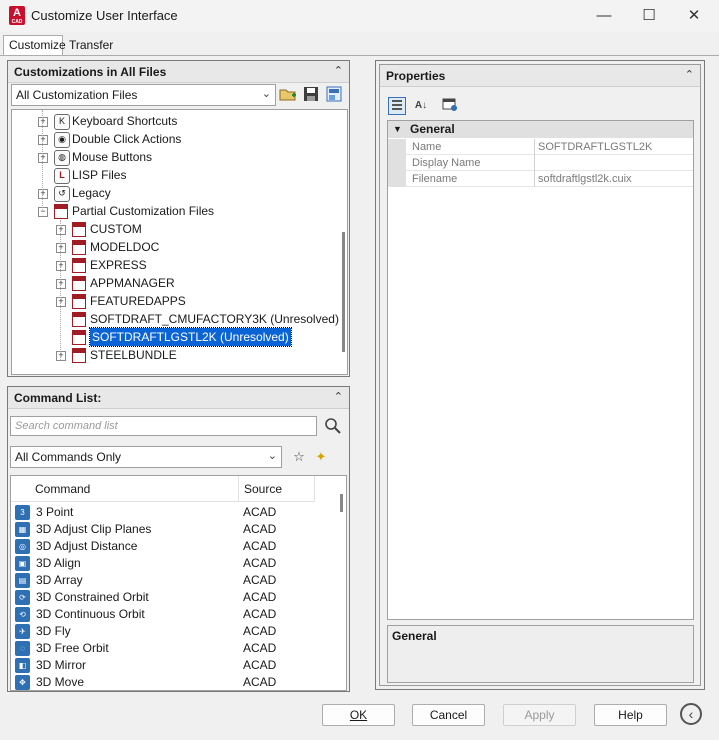 This screenshot has width=719, height=740. What do you see at coordinates (416, 76) in the screenshot?
I see `properties-title: Properties` at bounding box center [416, 76].